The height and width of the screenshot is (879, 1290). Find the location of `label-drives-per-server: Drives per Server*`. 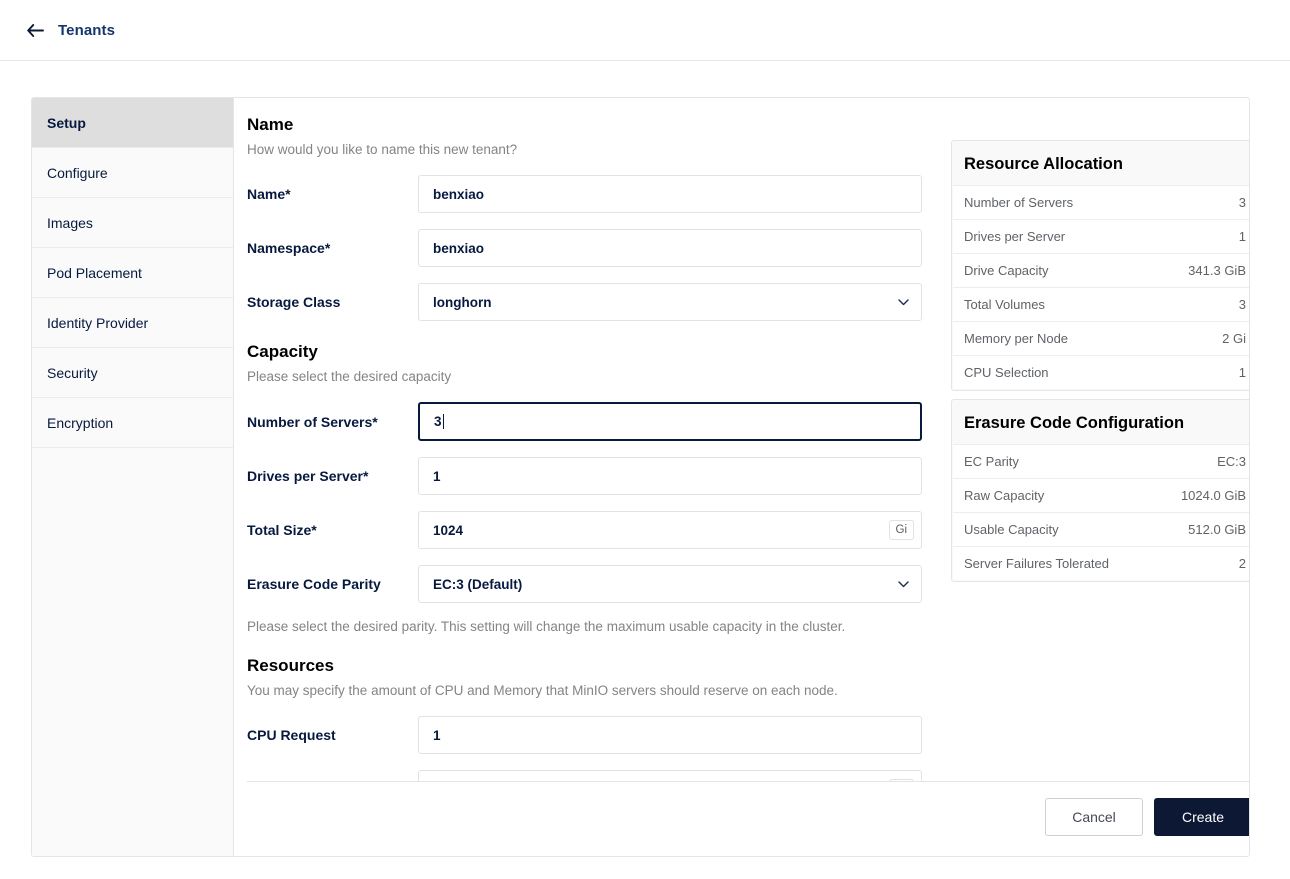

label-drives-per-server: Drives per Server* is located at coordinates (308, 476).